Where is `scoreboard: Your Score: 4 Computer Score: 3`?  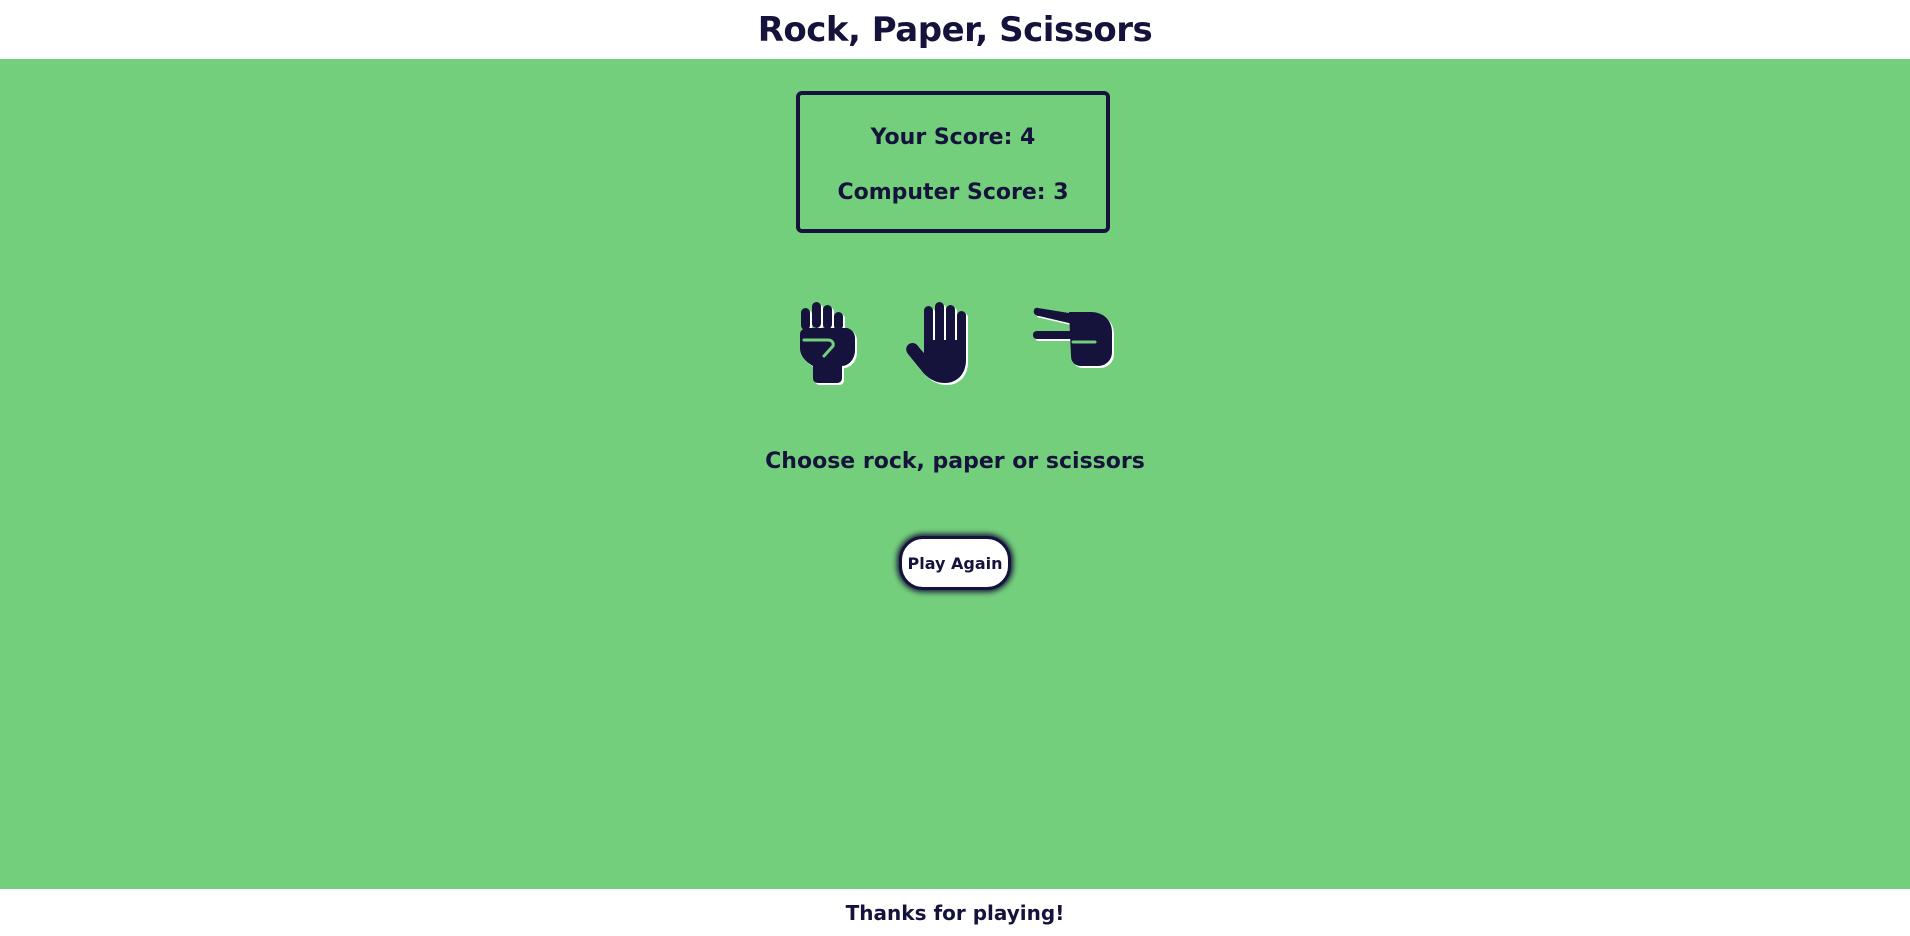 scoreboard: Your Score: 4 Computer Score: 3 is located at coordinates (953, 162).